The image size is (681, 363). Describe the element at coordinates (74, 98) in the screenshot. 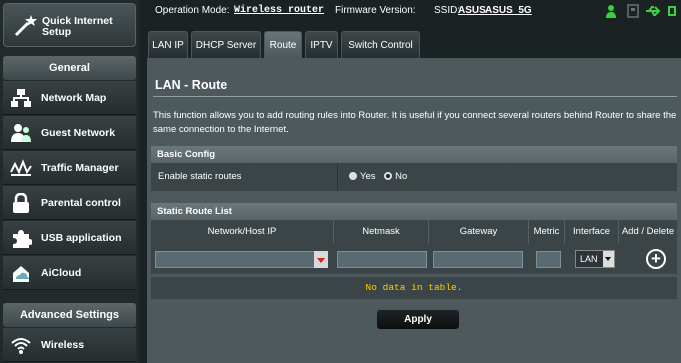

I see `sidebar-item-label: Network Map` at that location.